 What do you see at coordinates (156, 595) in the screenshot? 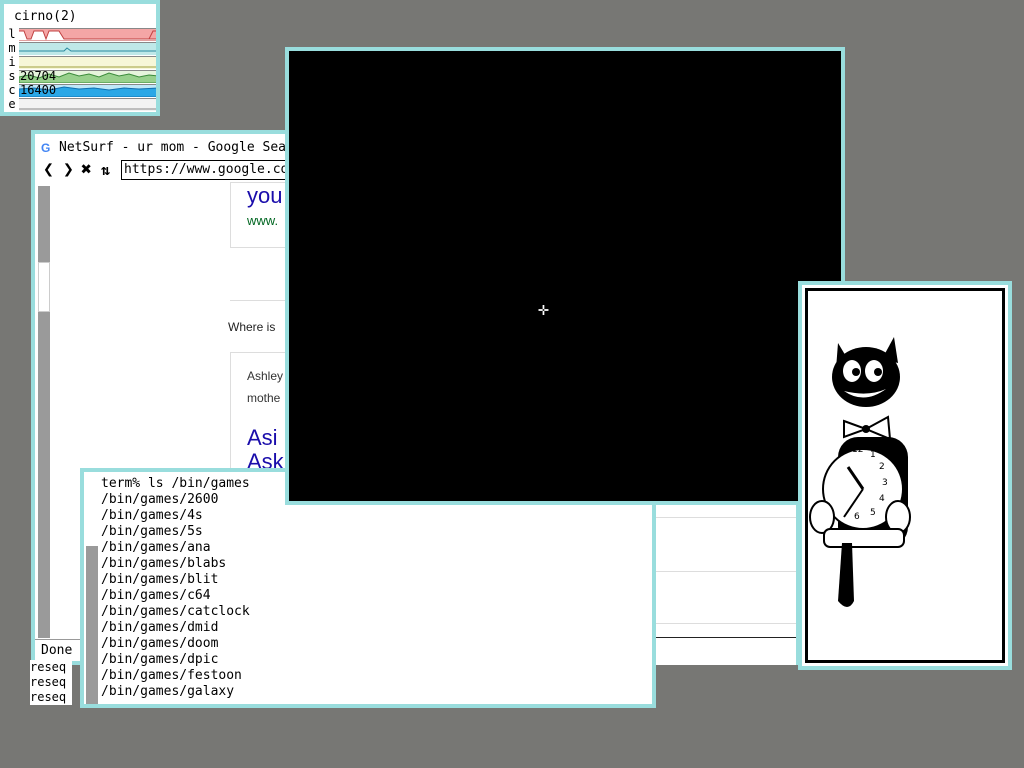
I see `terminal-output-line: /bin/games/c64` at bounding box center [156, 595].